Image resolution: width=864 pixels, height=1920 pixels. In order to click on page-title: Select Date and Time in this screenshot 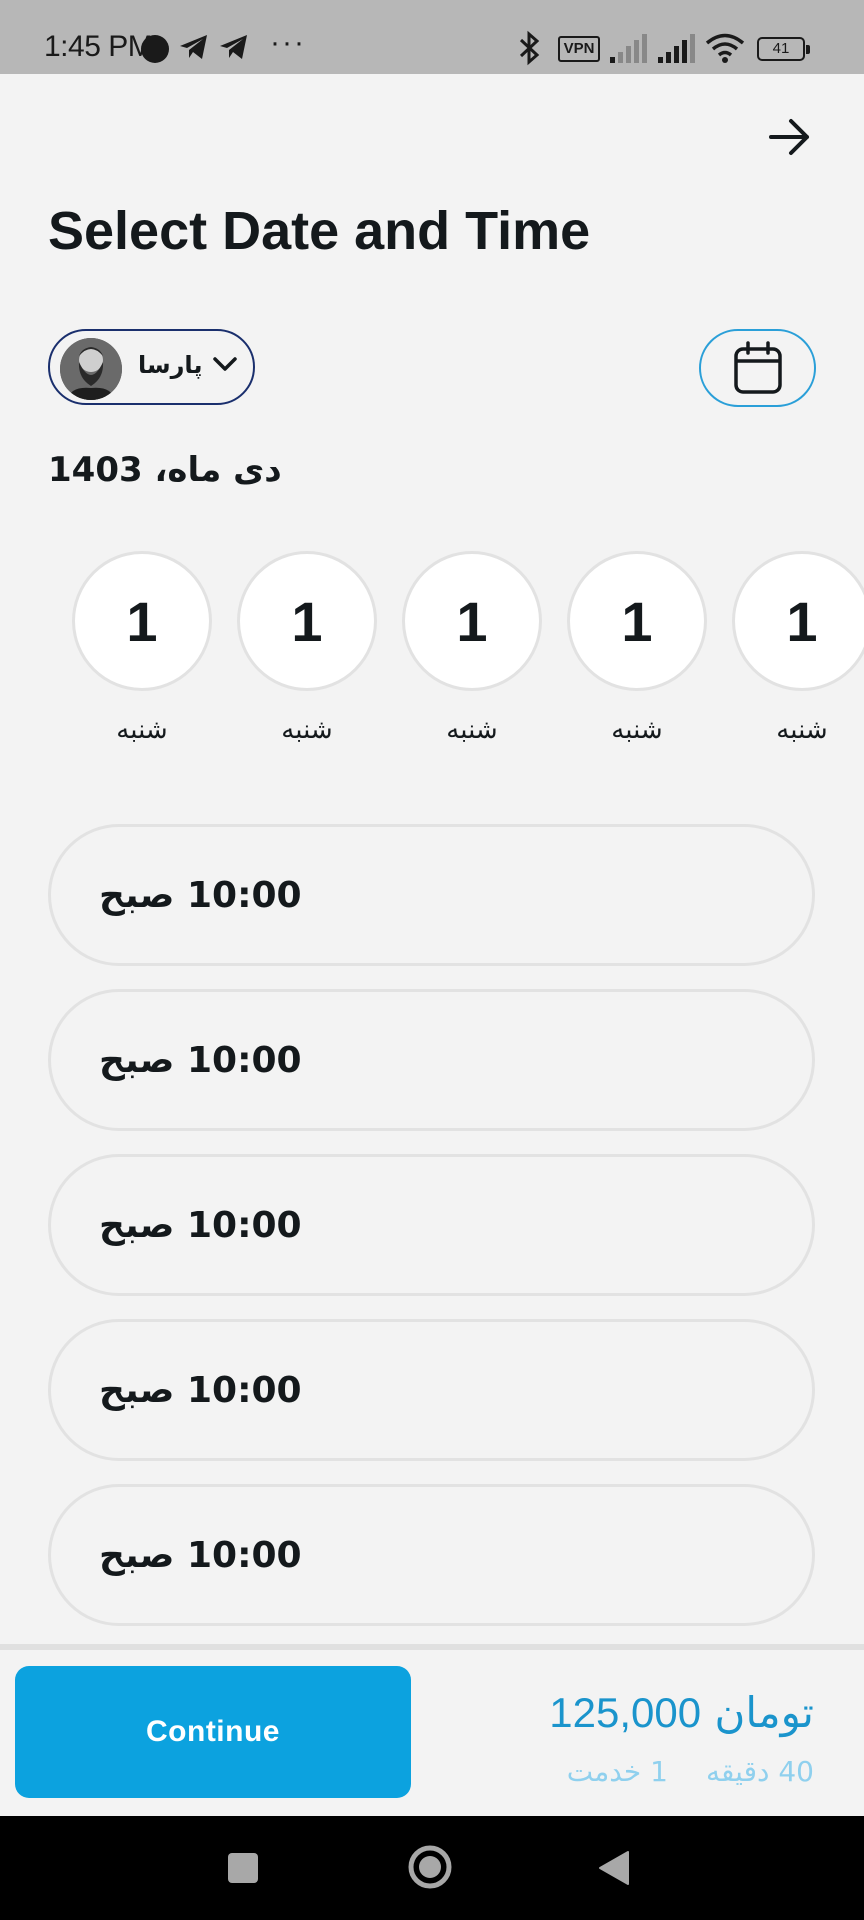, I will do `click(319, 231)`.